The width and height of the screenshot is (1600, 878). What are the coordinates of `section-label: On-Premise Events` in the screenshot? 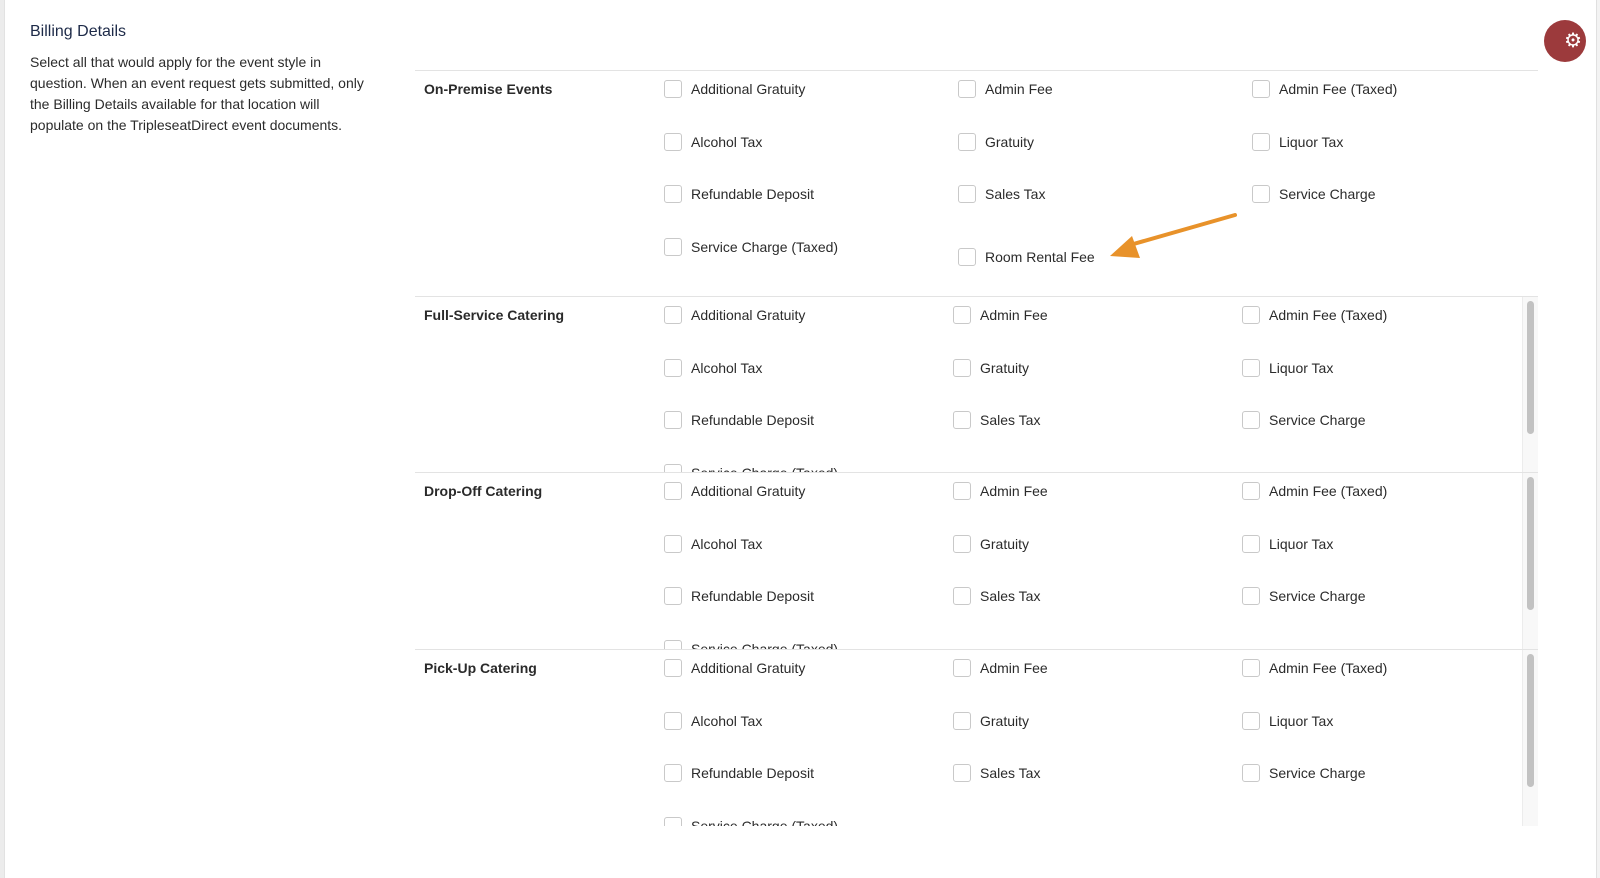 It's located at (488, 89).